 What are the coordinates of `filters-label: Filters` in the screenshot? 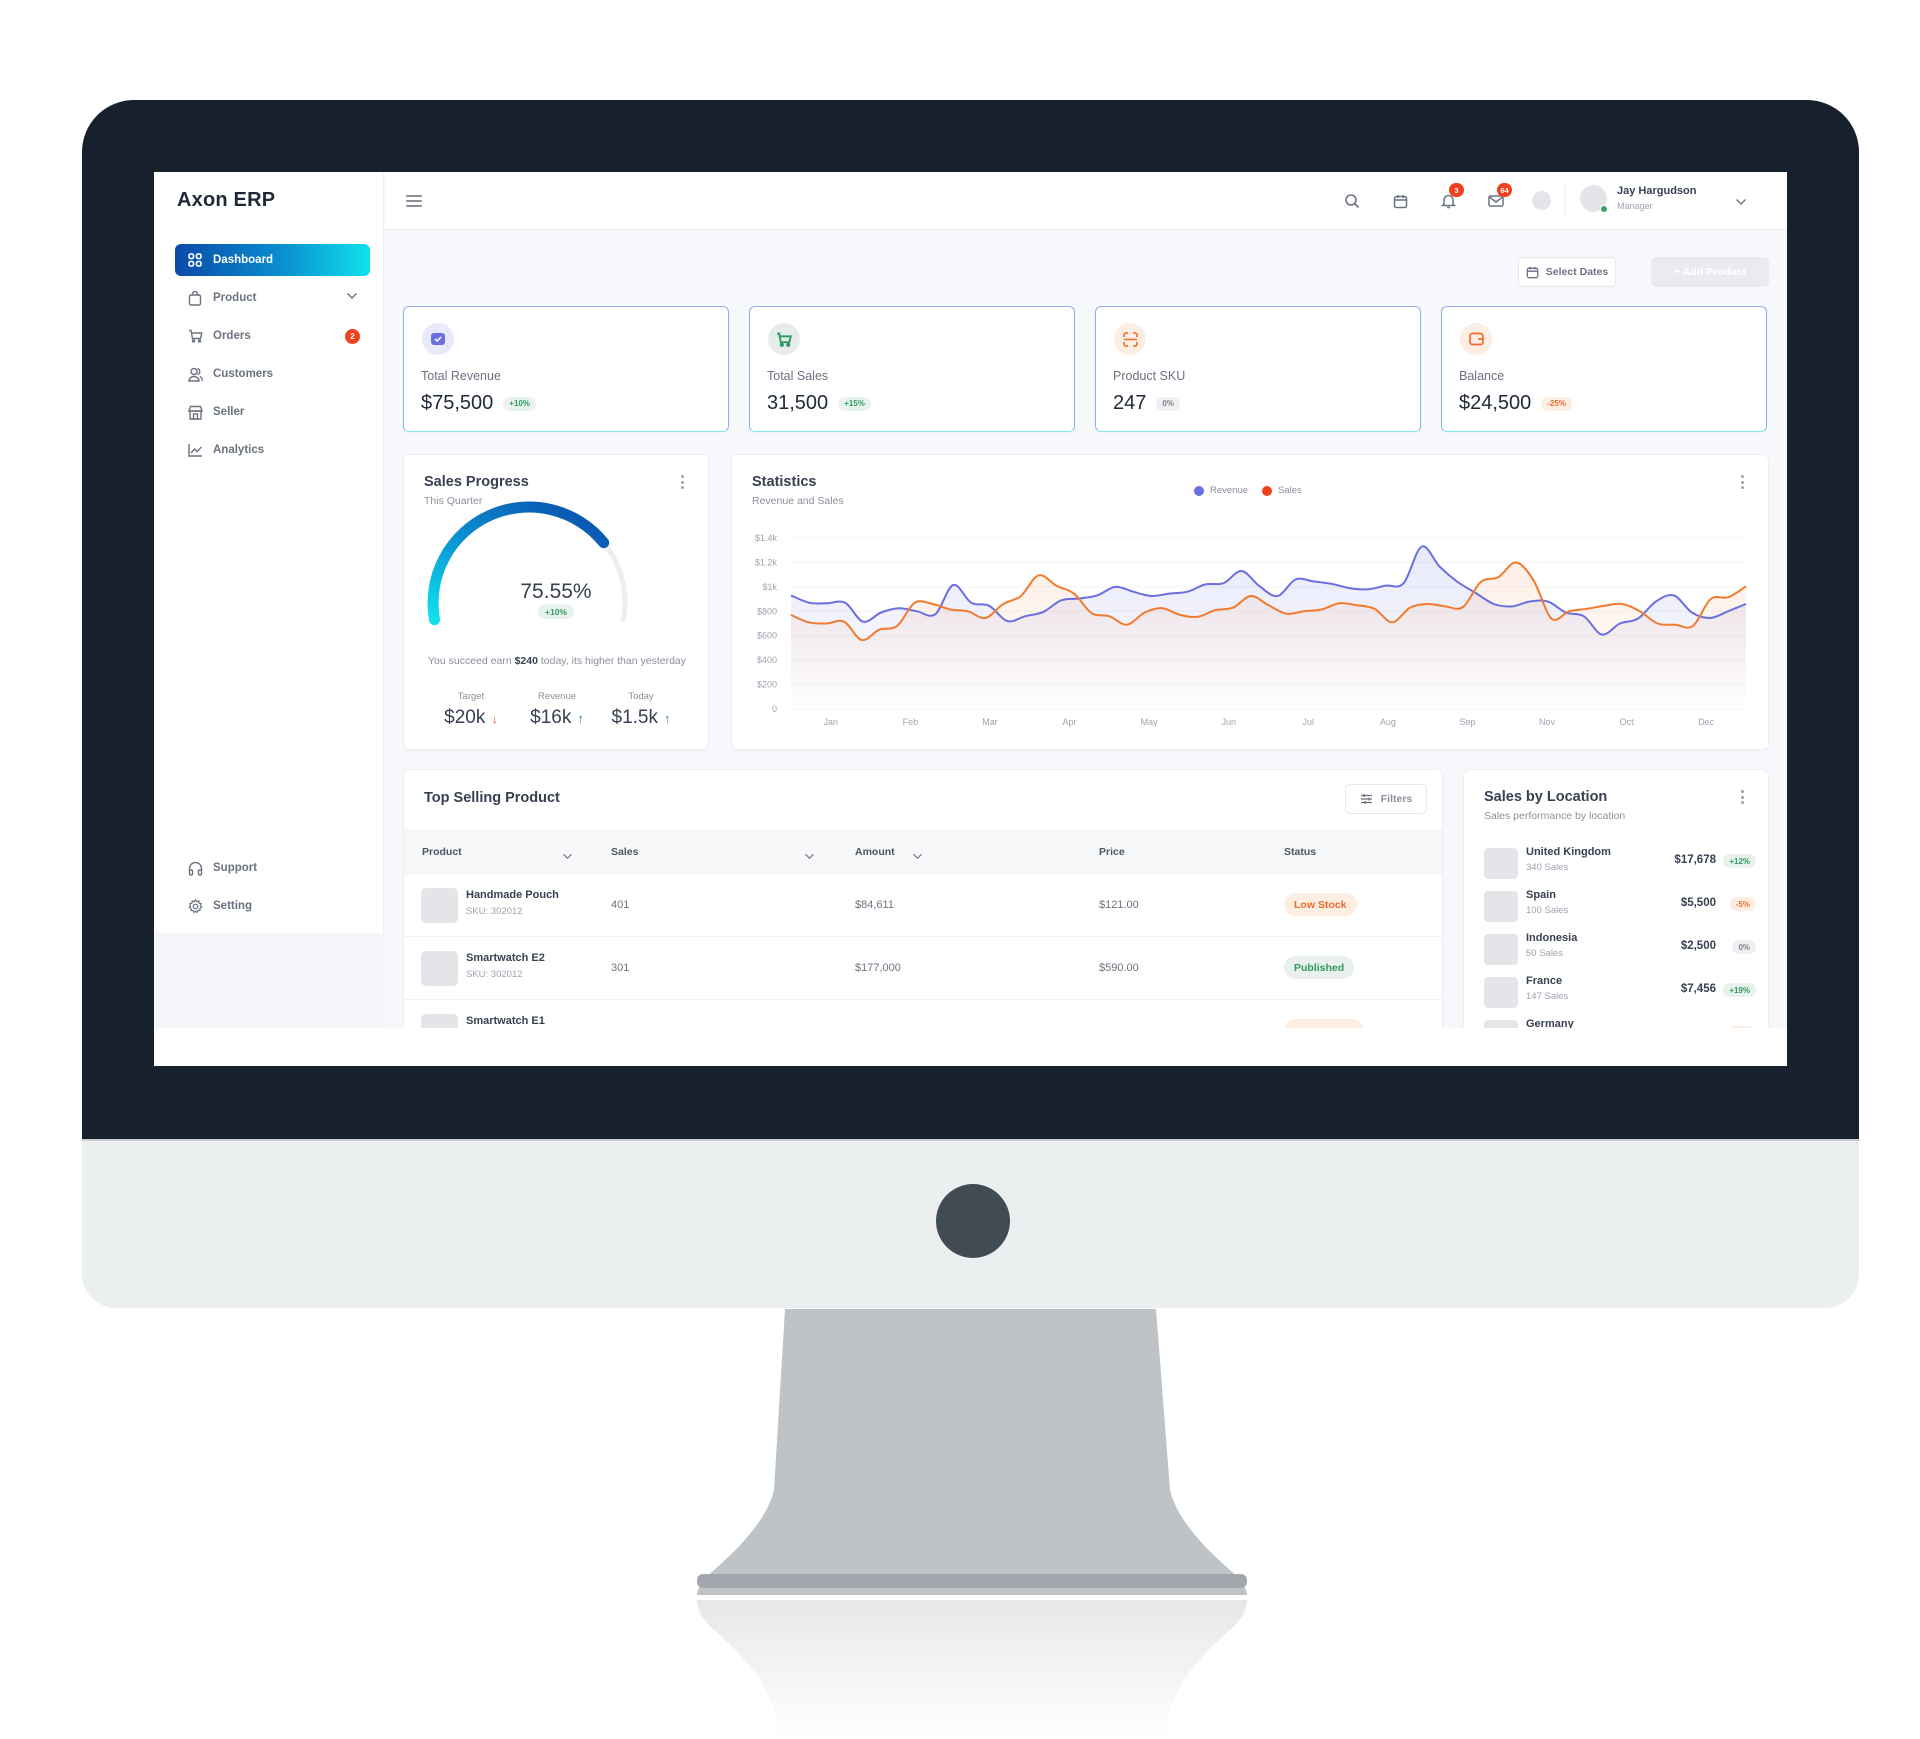 It's located at (1396, 799).